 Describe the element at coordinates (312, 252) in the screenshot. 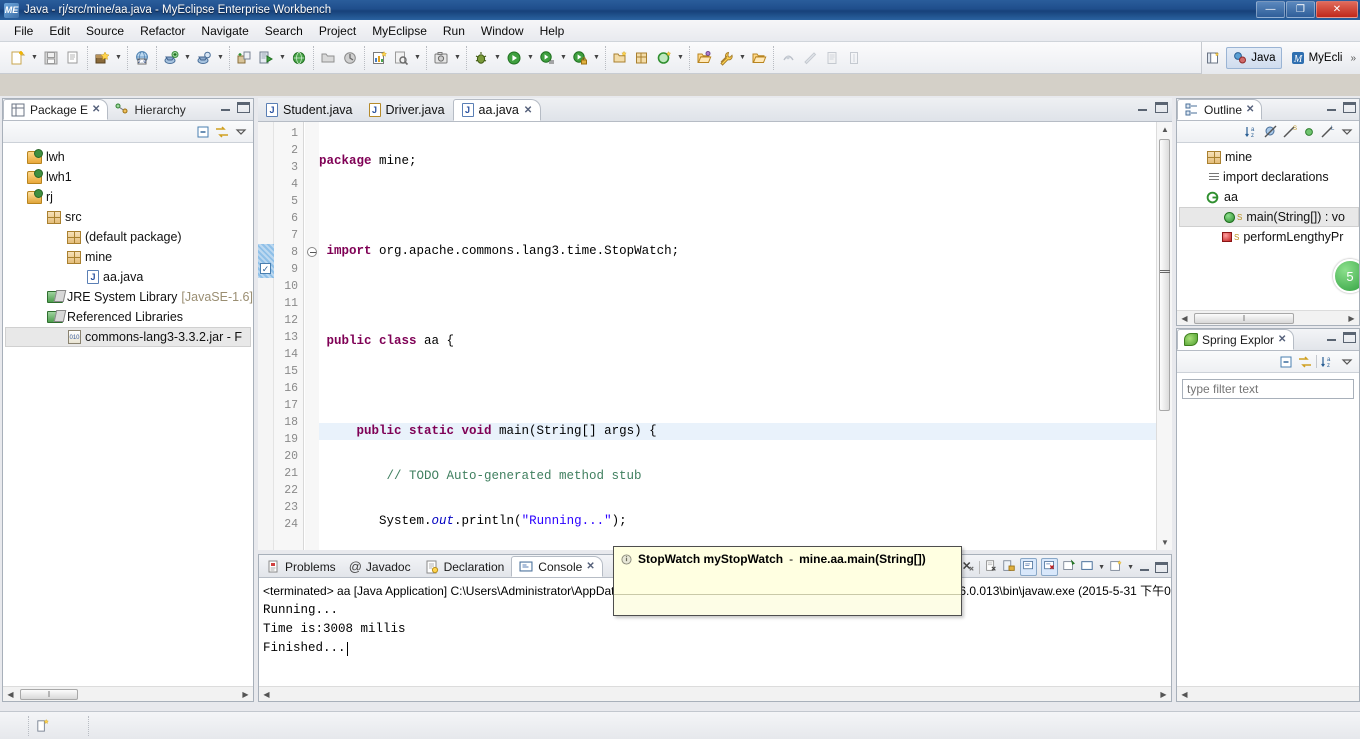

I see `fold-collapse-icon` at that location.